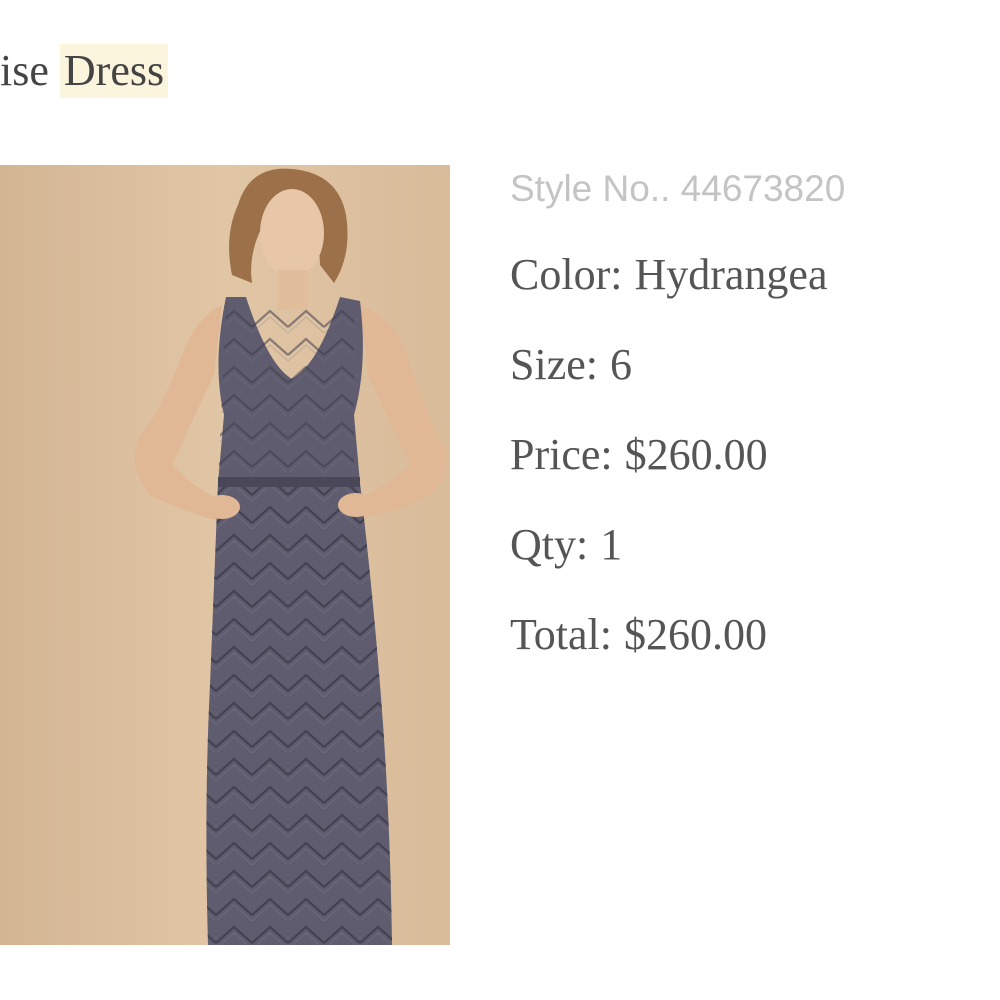  I want to click on total-label: Total:, so click(561, 634).